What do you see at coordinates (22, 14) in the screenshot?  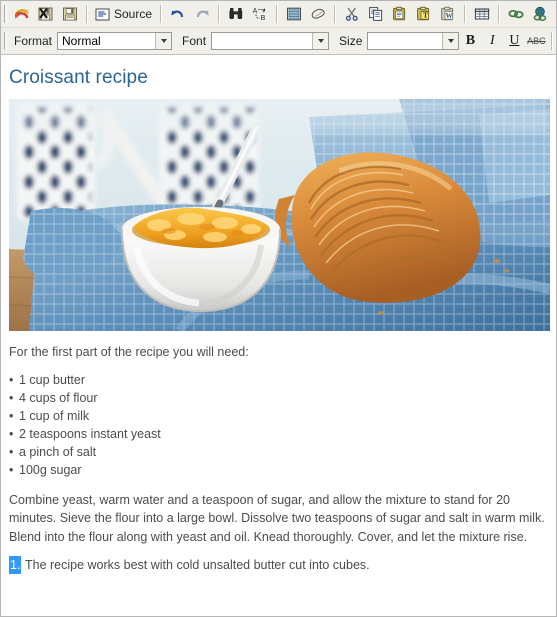 I see `redo-all-icon` at bounding box center [22, 14].